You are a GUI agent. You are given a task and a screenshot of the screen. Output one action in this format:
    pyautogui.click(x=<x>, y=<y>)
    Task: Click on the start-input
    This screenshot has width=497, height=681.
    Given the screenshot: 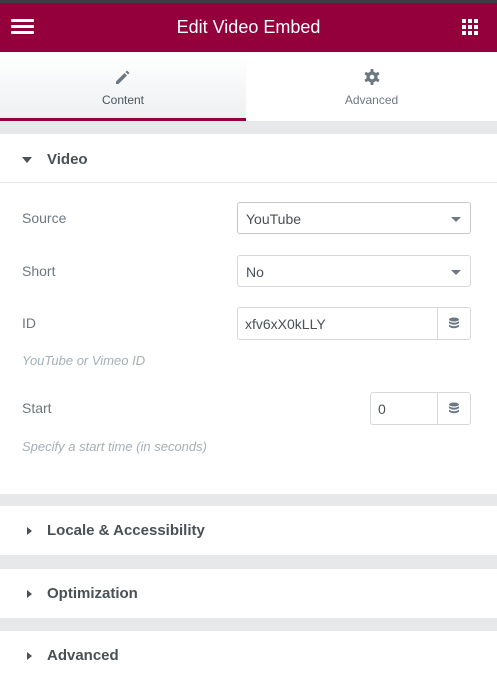 What is the action you would take?
    pyautogui.click(x=404, y=408)
    